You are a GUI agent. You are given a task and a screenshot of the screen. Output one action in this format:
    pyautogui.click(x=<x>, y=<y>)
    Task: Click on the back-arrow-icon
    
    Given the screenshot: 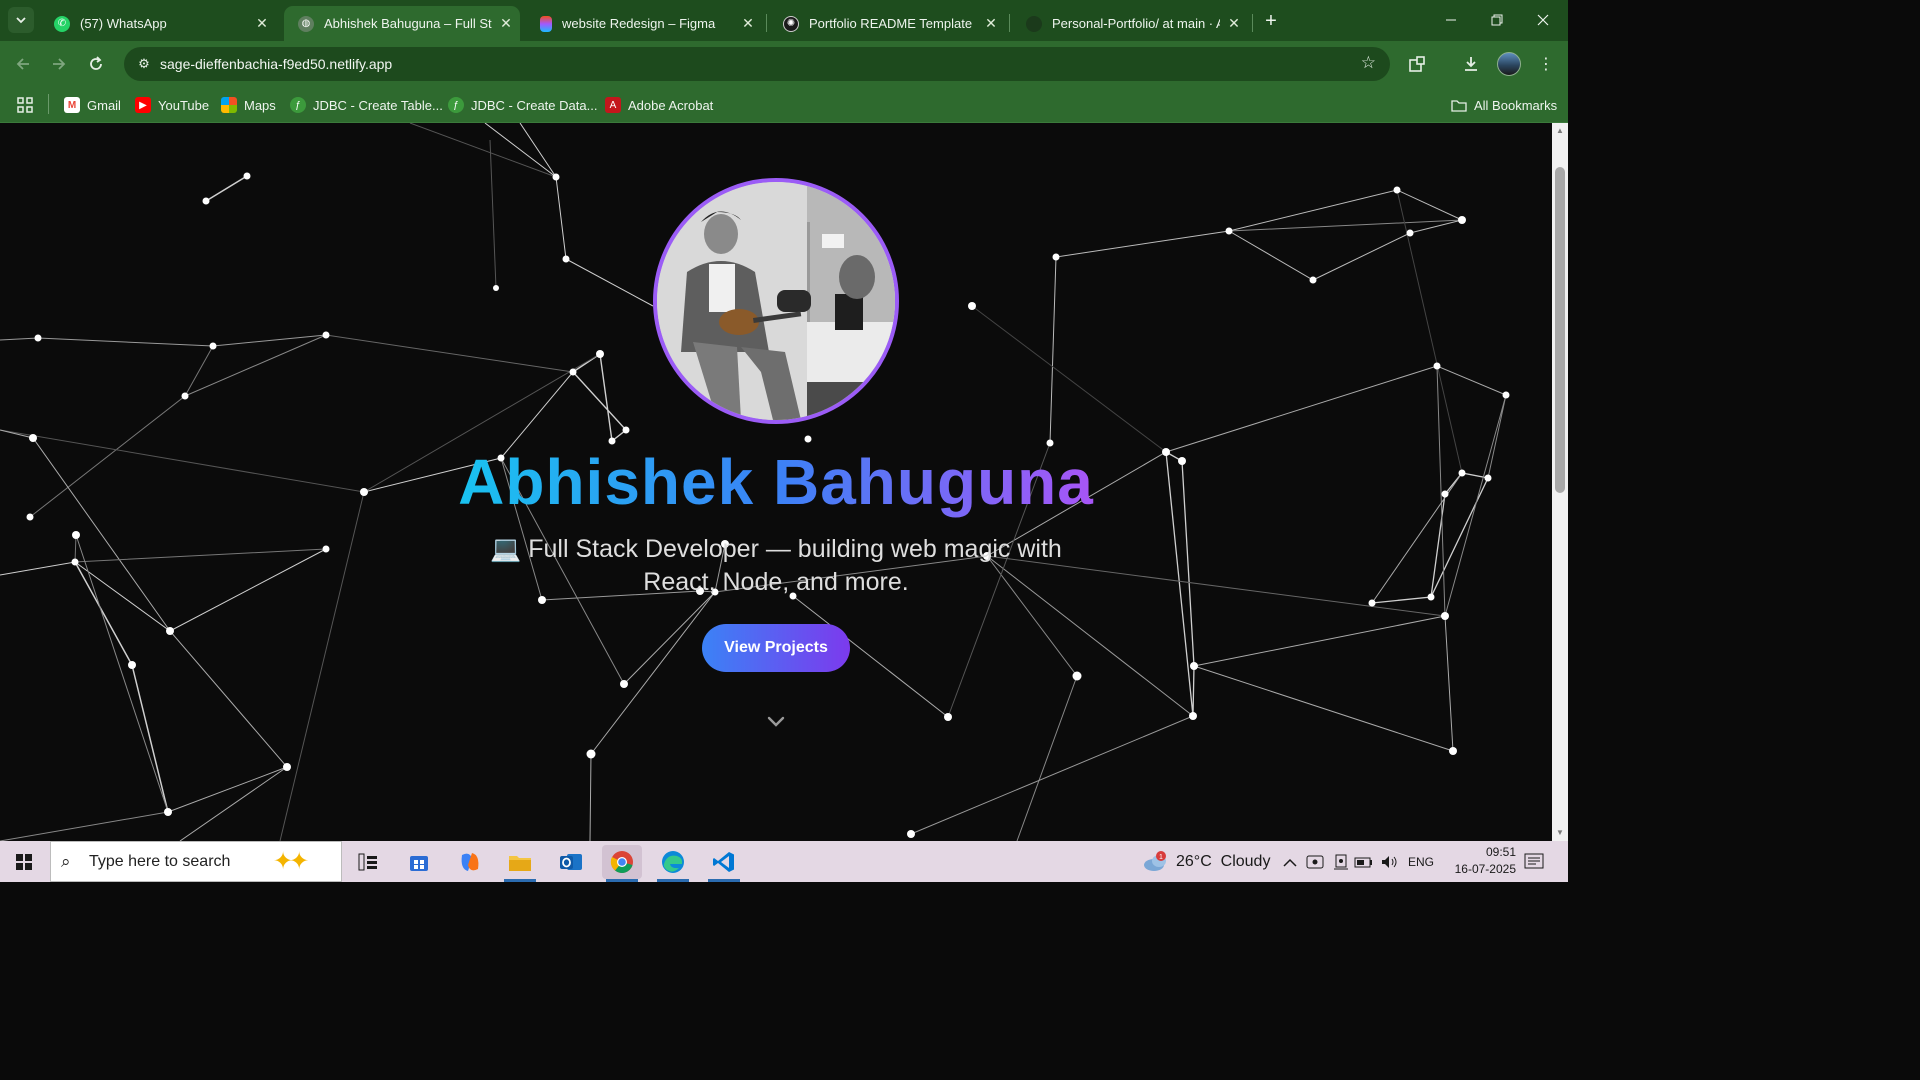 What is the action you would take?
    pyautogui.click(x=22, y=64)
    